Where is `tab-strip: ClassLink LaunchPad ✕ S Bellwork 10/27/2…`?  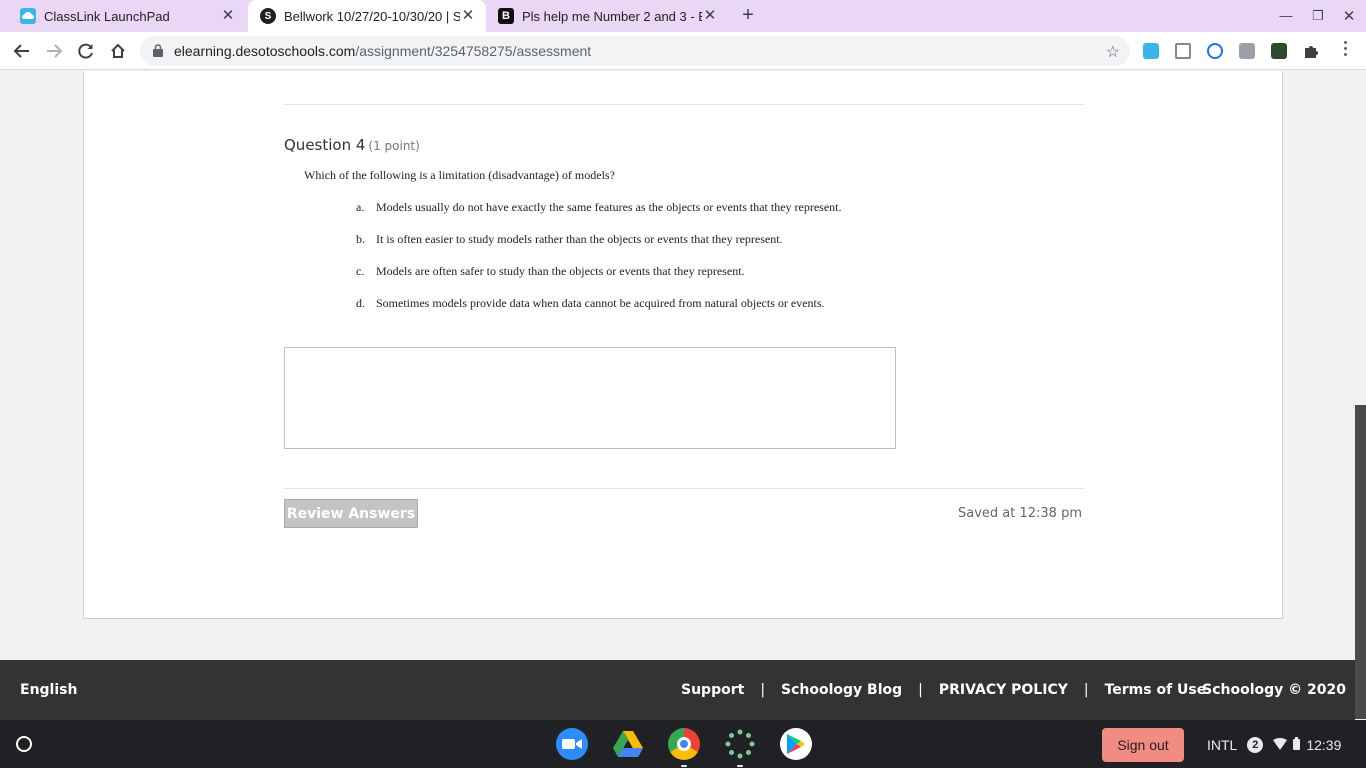 tab-strip: ClassLink LaunchPad ✕ S Bellwork 10/27/2… is located at coordinates (683, 16).